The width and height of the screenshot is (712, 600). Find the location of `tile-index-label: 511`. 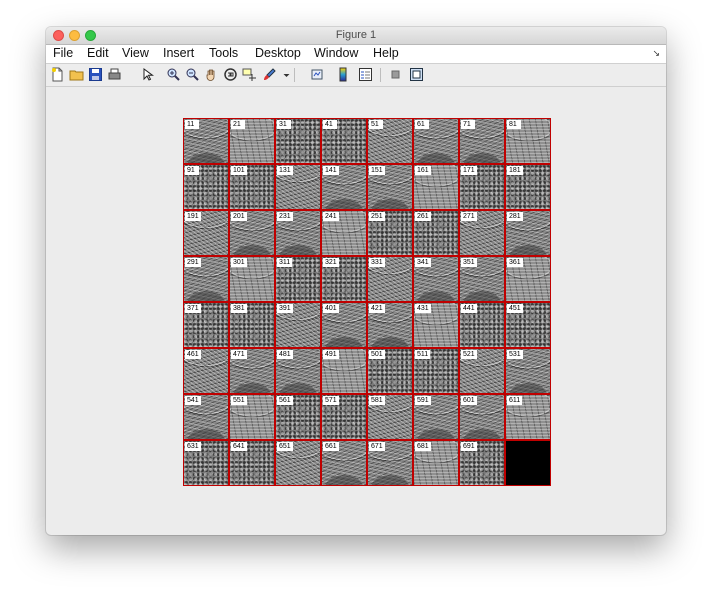

tile-index-label: 511 is located at coordinates (423, 354).